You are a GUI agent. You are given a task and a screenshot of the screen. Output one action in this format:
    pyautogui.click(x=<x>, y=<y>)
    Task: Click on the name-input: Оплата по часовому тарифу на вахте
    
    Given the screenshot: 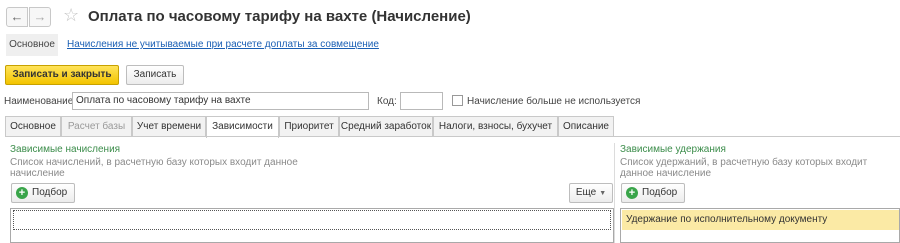 What is the action you would take?
    pyautogui.click(x=220, y=101)
    